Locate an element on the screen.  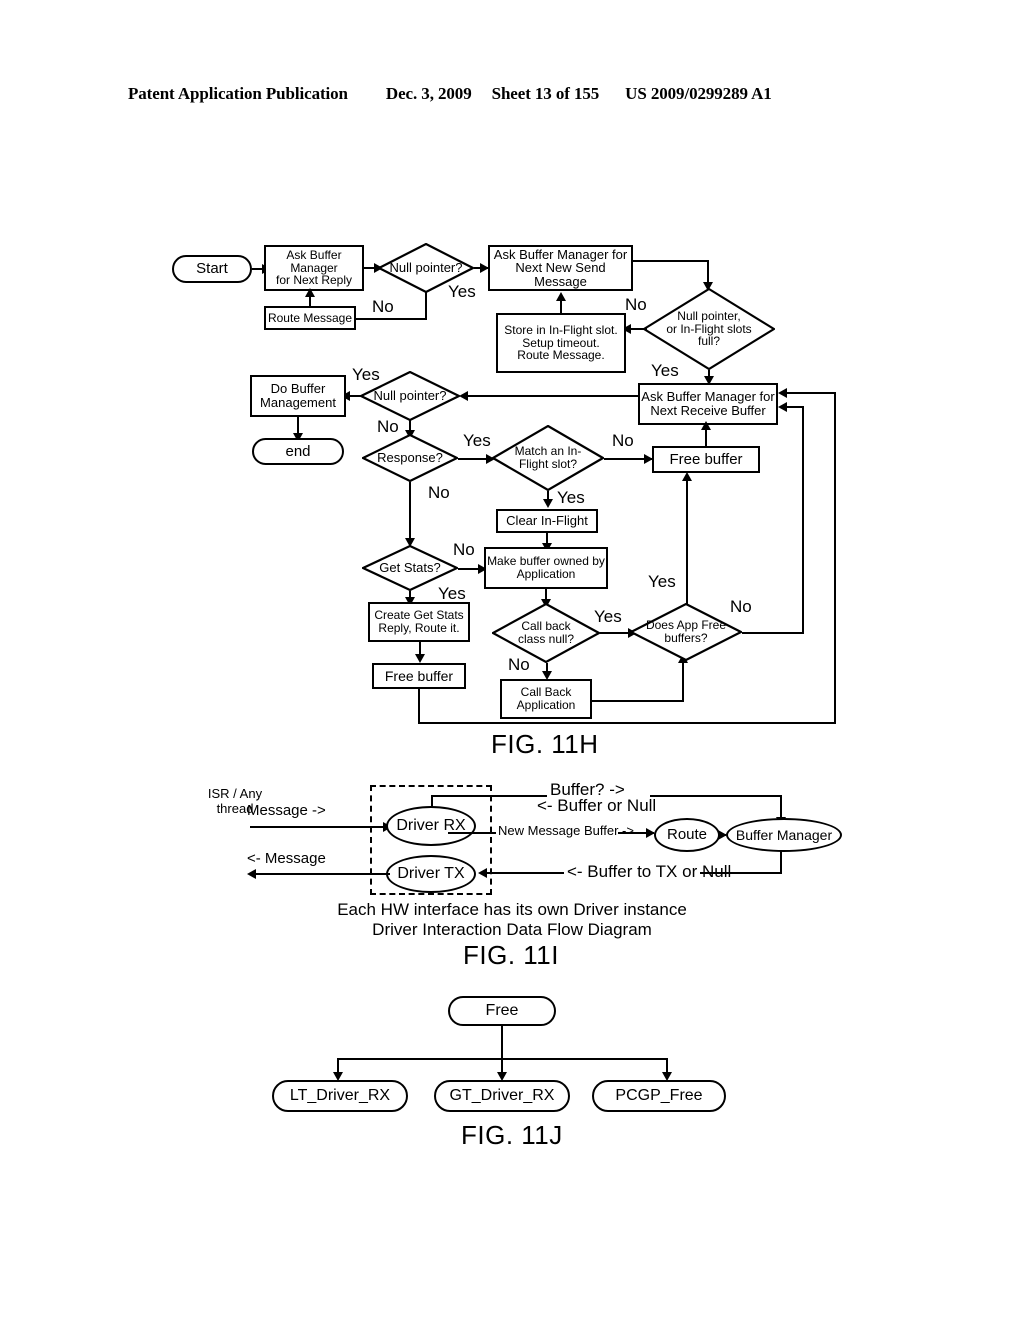
figure-11j-caption: FIG. 11J is located at coordinates (512, 1135).